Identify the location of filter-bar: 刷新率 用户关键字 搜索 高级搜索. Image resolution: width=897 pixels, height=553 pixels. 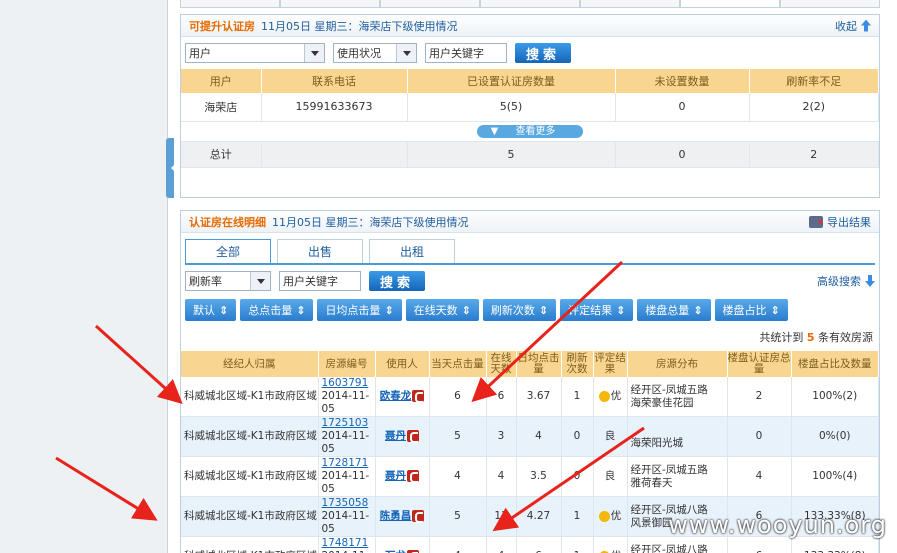
(530, 281).